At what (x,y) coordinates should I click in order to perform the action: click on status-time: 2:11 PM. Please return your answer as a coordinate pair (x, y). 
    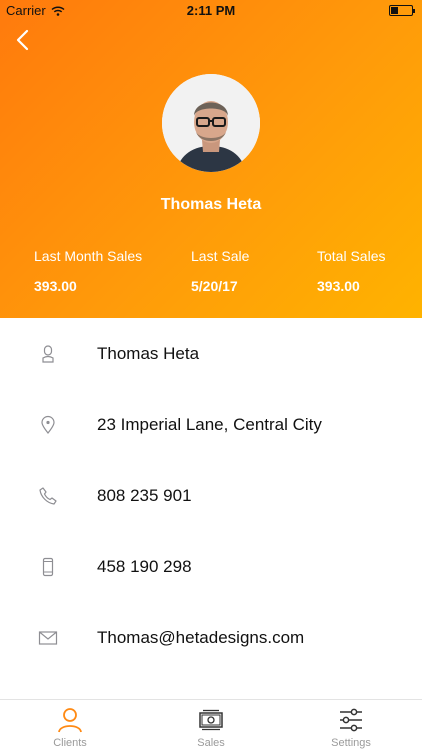
    Looking at the image, I should click on (211, 10).